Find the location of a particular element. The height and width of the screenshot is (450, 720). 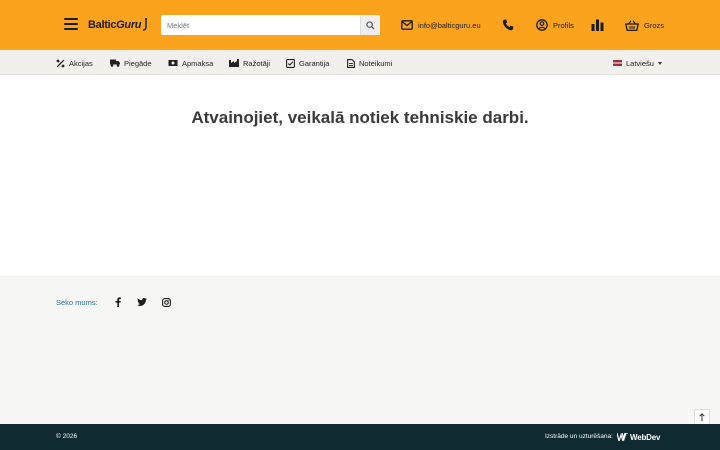

phone-icon is located at coordinates (508, 25).